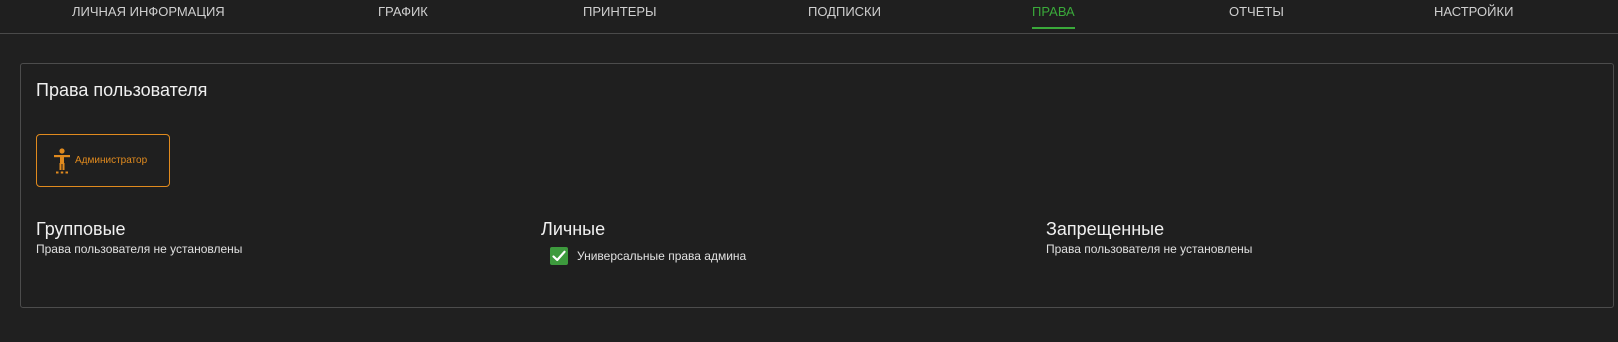 Image resolution: width=1618 pixels, height=342 pixels. I want to click on role-badge-administrator: Администратор, so click(103, 160).